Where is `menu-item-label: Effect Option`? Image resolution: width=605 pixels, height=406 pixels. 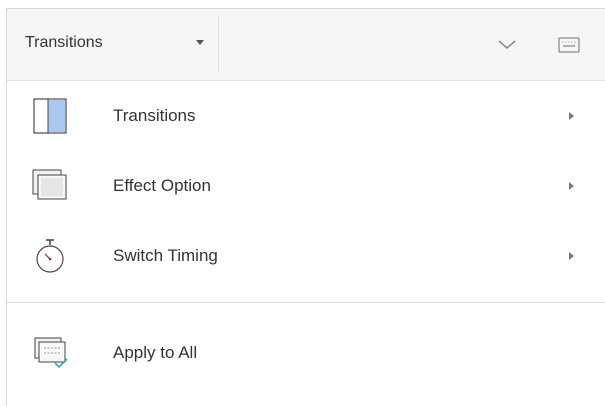 menu-item-label: Effect Option is located at coordinates (162, 185).